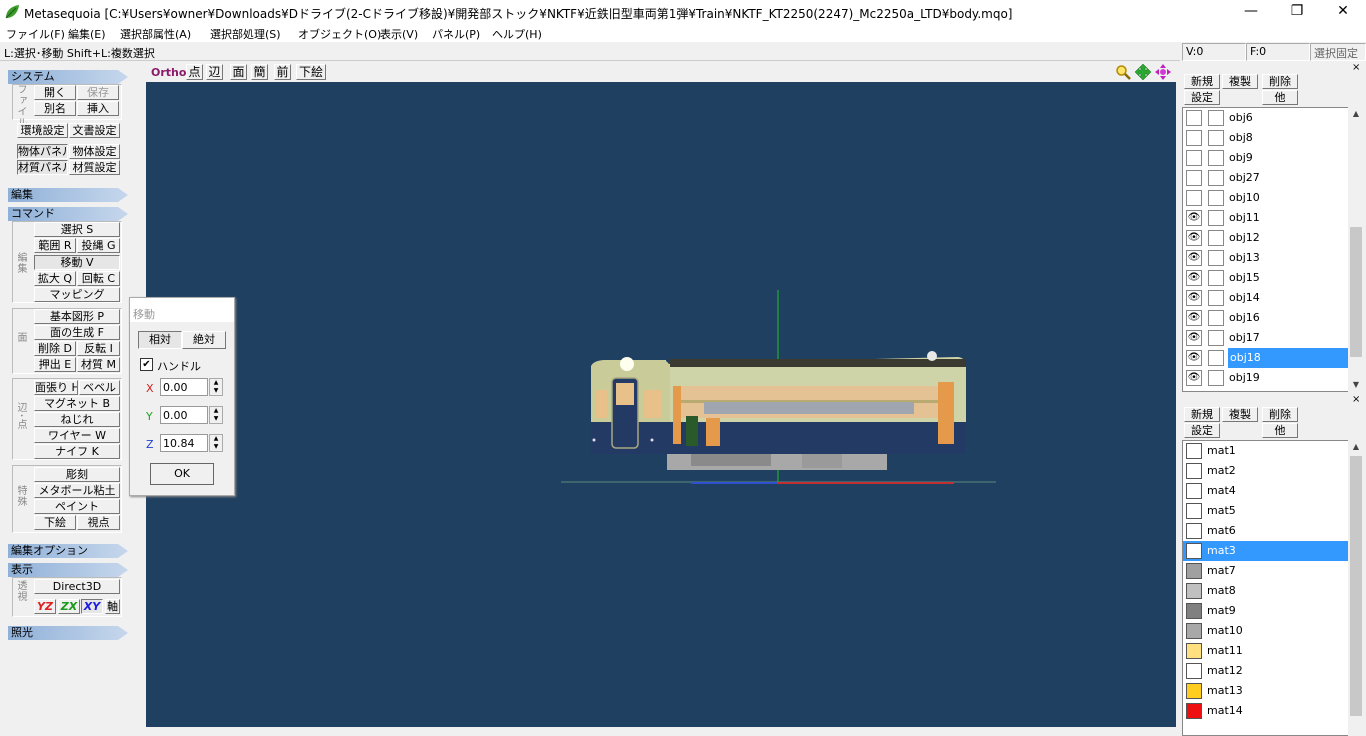 The height and width of the screenshot is (736, 1366). What do you see at coordinates (259, 72) in the screenshot?
I see `simple-display-toggle: 簡` at bounding box center [259, 72].